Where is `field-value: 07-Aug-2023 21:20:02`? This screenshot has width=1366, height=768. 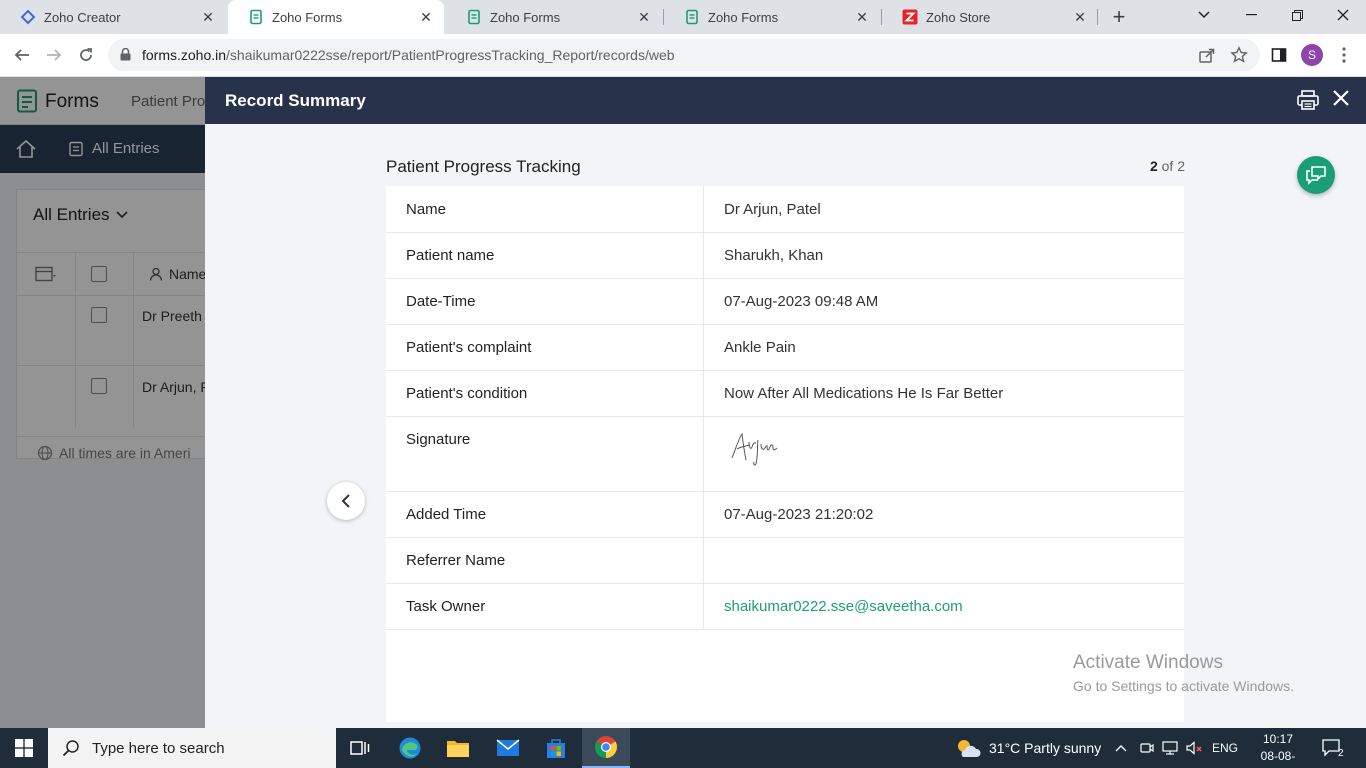 field-value: 07-Aug-2023 21:20:02 is located at coordinates (799, 514).